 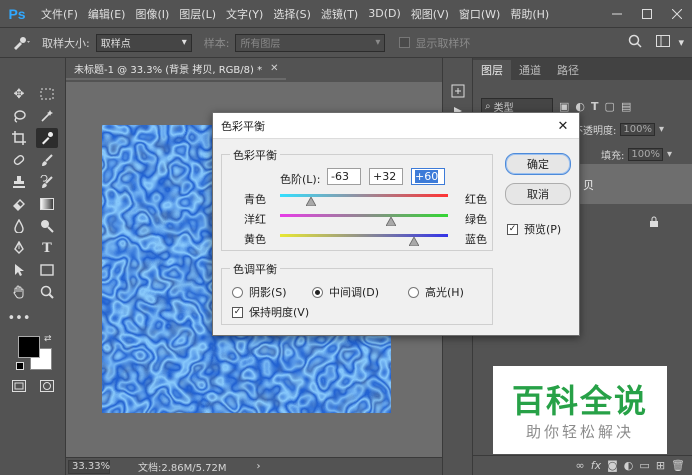 What do you see at coordinates (19, 204) in the screenshot?
I see `eraser-tool-icon` at bounding box center [19, 204].